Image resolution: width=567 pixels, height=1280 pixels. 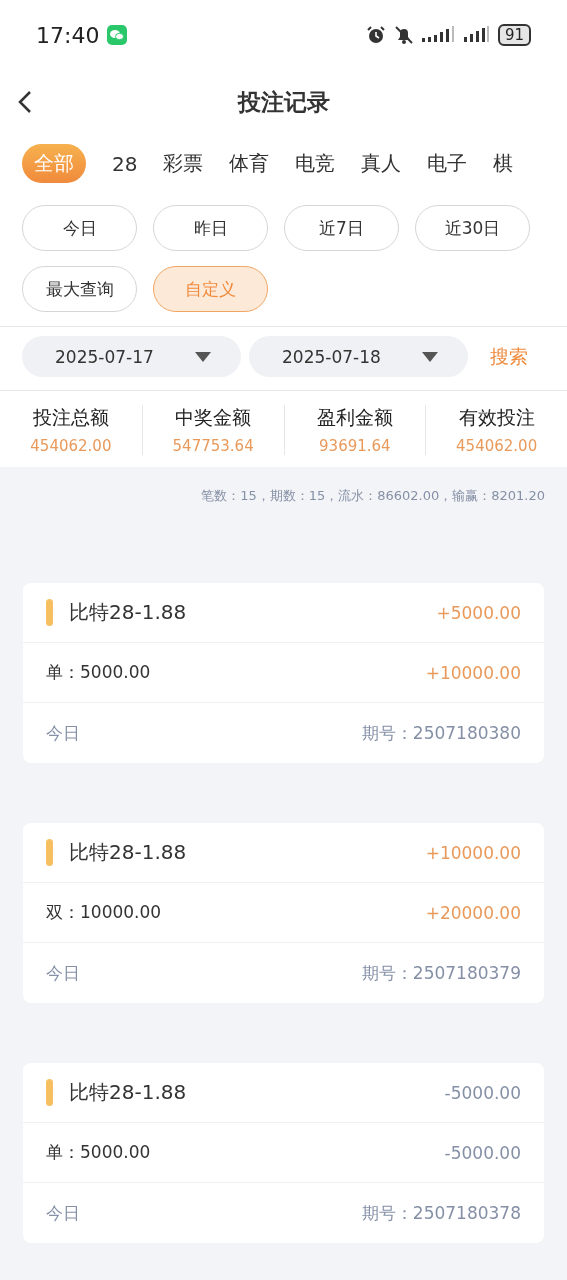 What do you see at coordinates (183, 163) in the screenshot?
I see `category-tab: 彩票` at bounding box center [183, 163].